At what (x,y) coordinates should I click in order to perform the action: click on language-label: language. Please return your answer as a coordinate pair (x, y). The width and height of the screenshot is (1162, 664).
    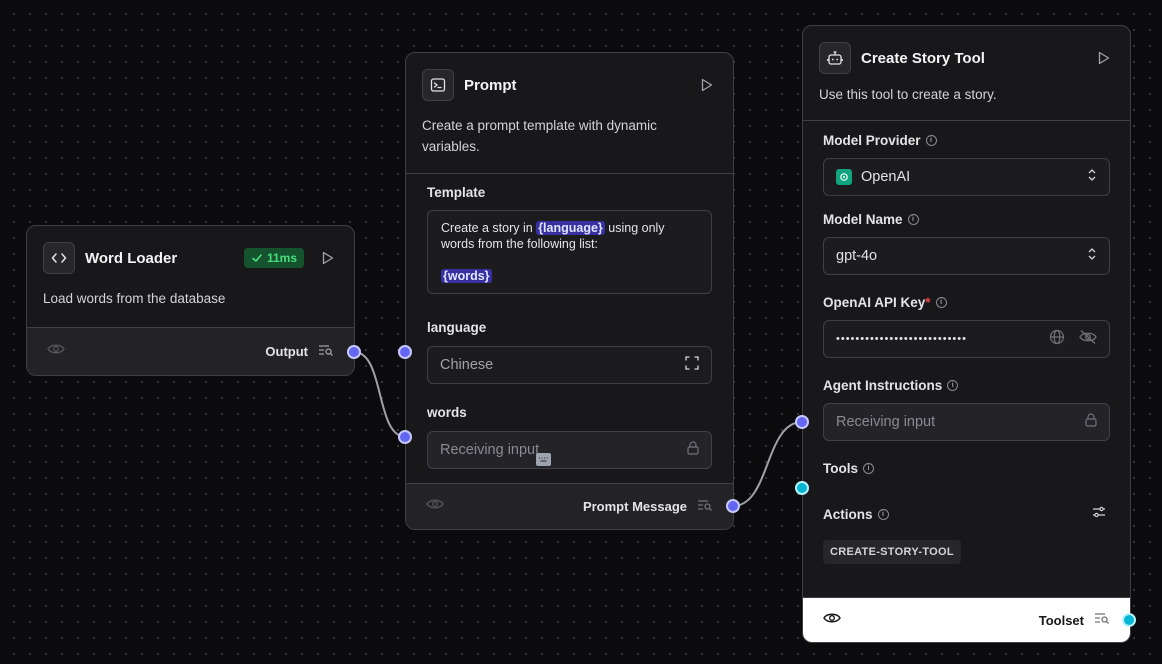
    Looking at the image, I should click on (457, 327).